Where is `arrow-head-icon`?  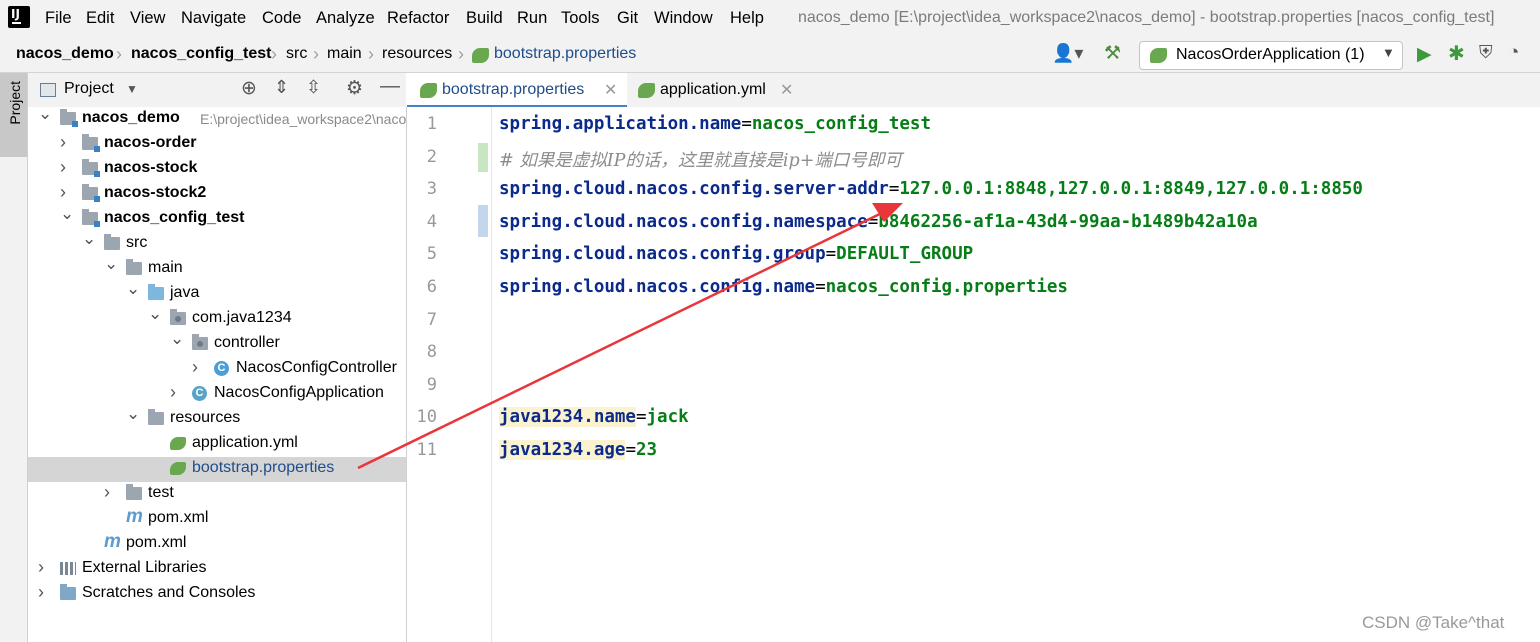 arrow-head-icon is located at coordinates (887, 212).